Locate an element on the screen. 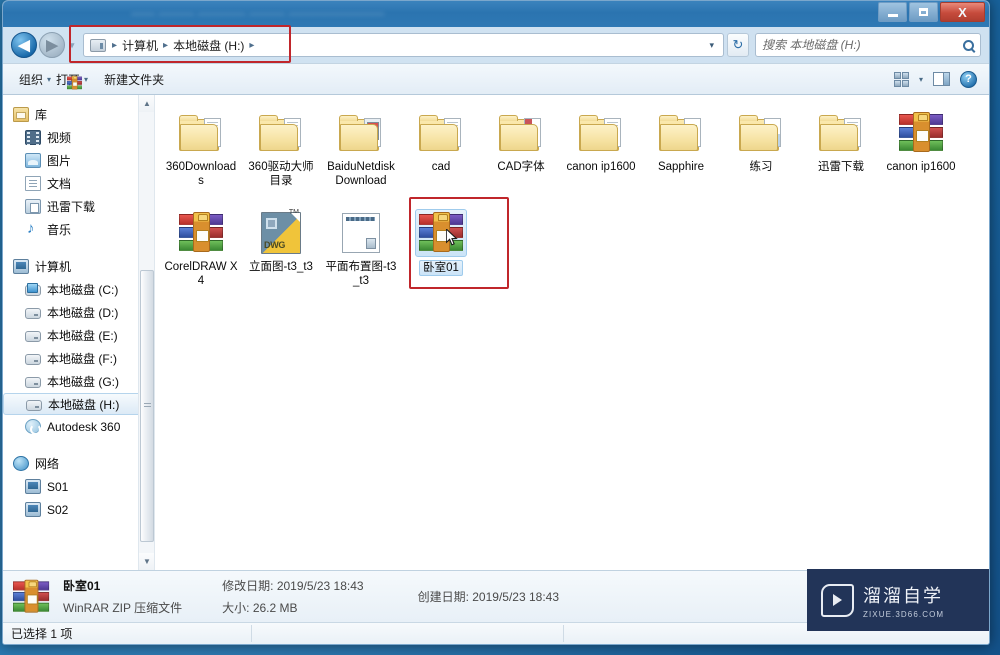 This screenshot has width=1000, height=655. computer-icon is located at coordinates (21, 266).